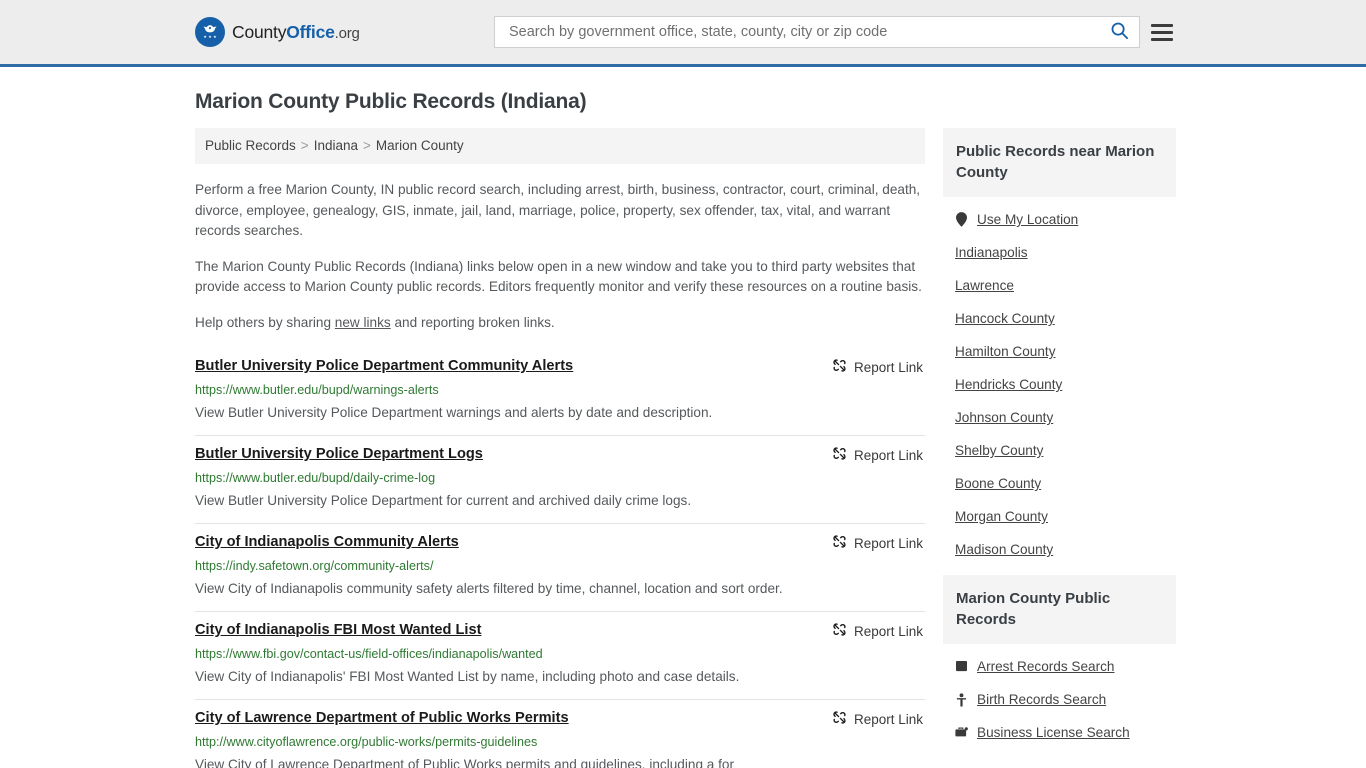 The height and width of the screenshot is (768, 1366). Describe the element at coordinates (1046, 666) in the screenshot. I see `sidebar-record-search-label: Arrest Records Search` at that location.